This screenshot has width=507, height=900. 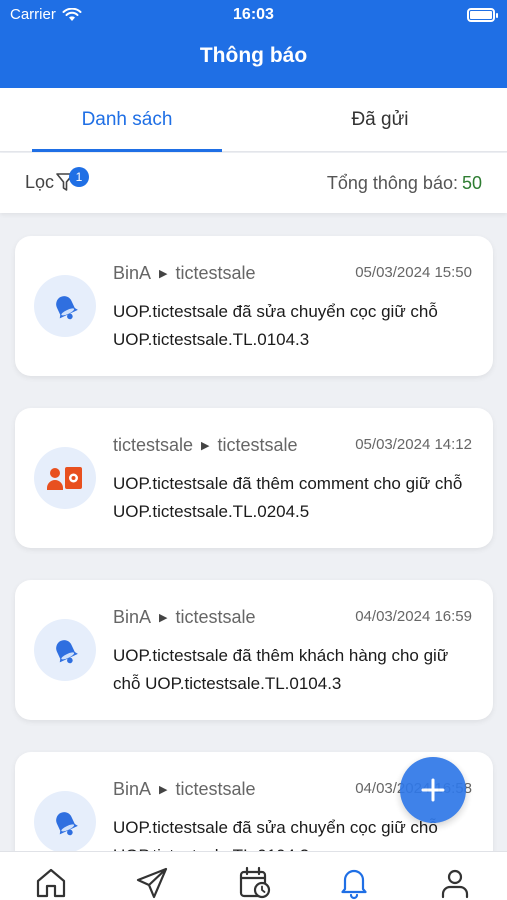 I want to click on add-notification-button, so click(x=433, y=790).